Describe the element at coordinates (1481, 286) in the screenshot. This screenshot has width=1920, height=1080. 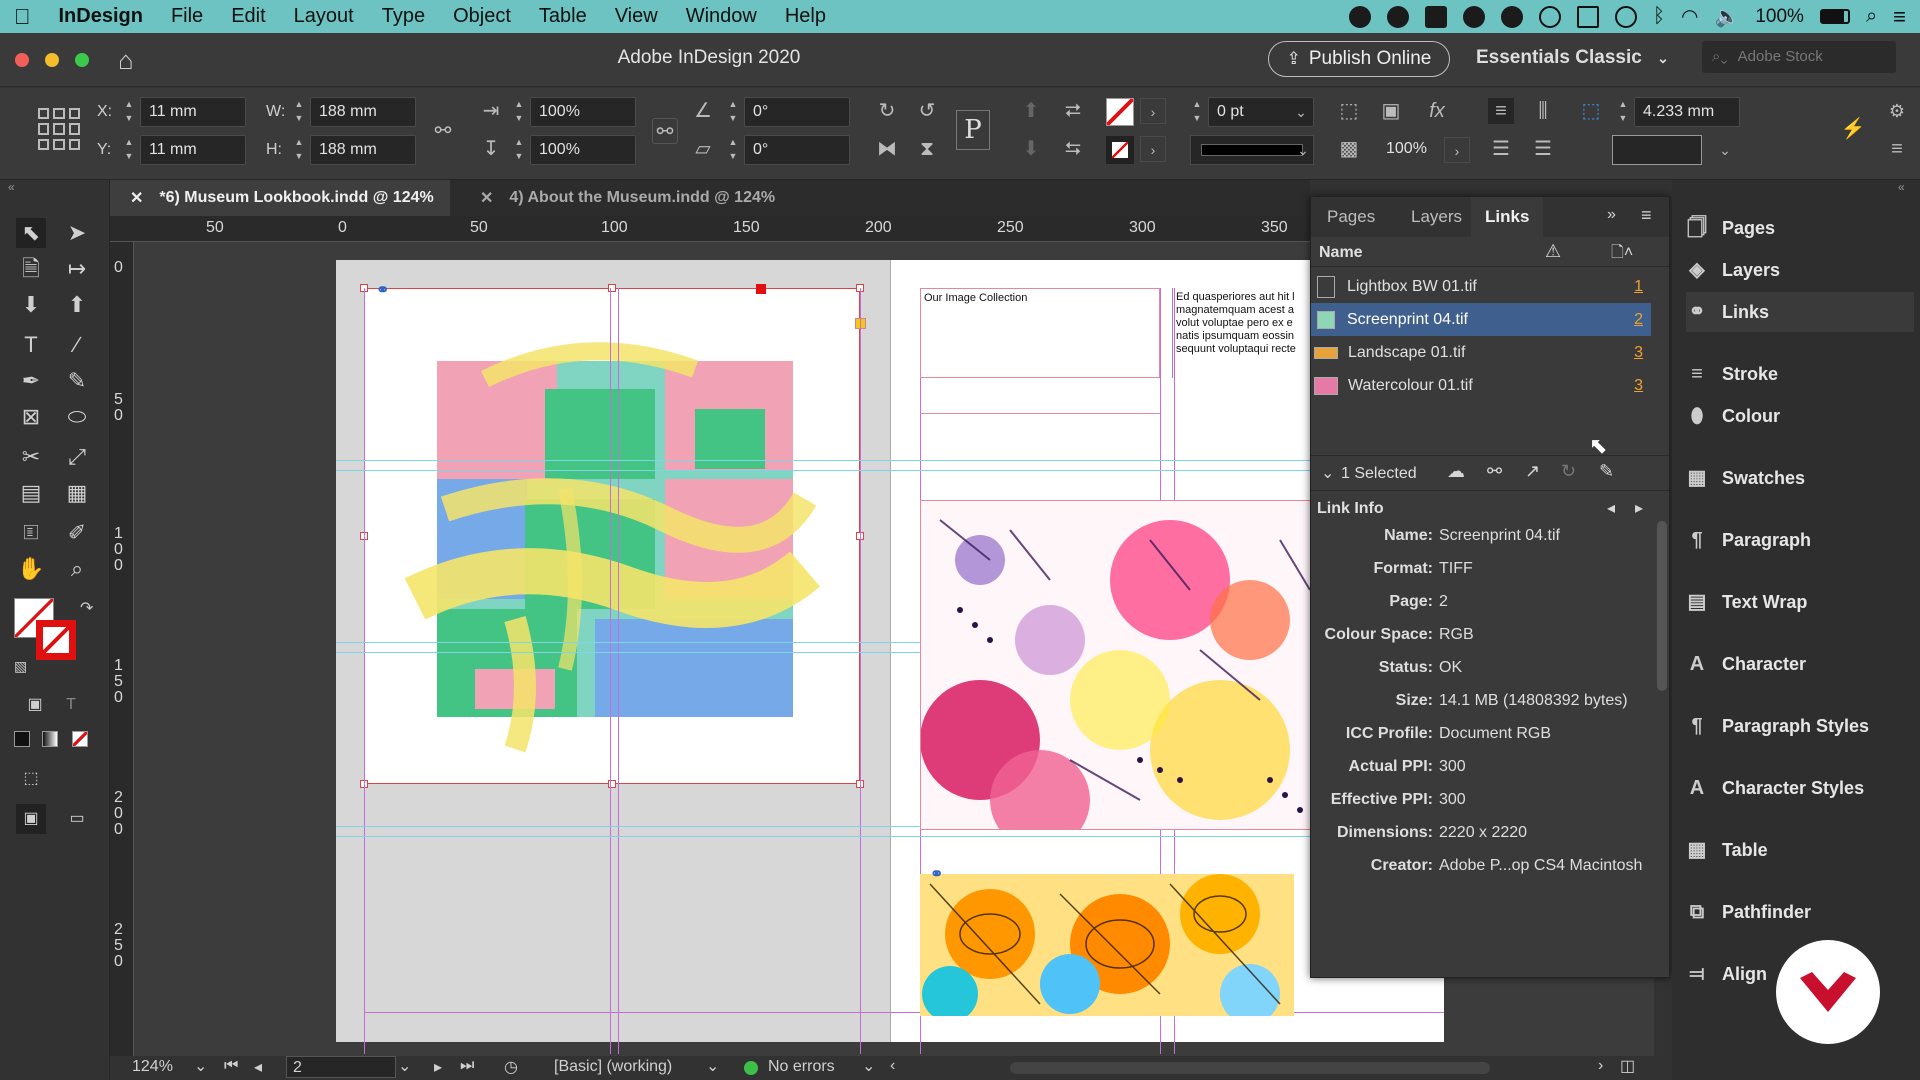
I see `link-row: Lightbox BW 01.tif 1` at that location.